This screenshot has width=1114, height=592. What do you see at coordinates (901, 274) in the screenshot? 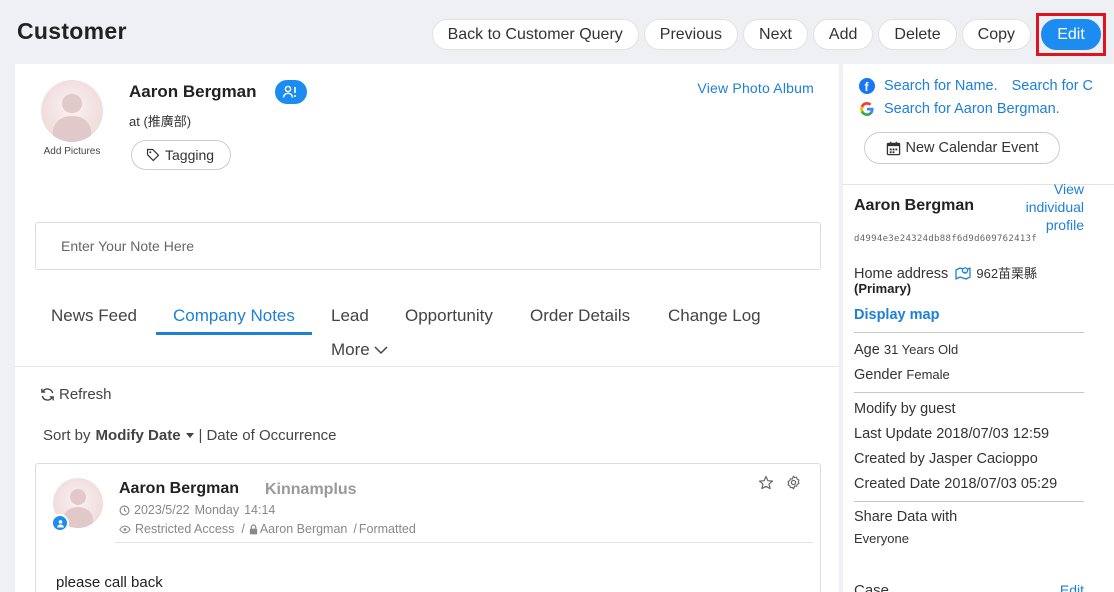
I see `home-address-label: Home address` at bounding box center [901, 274].